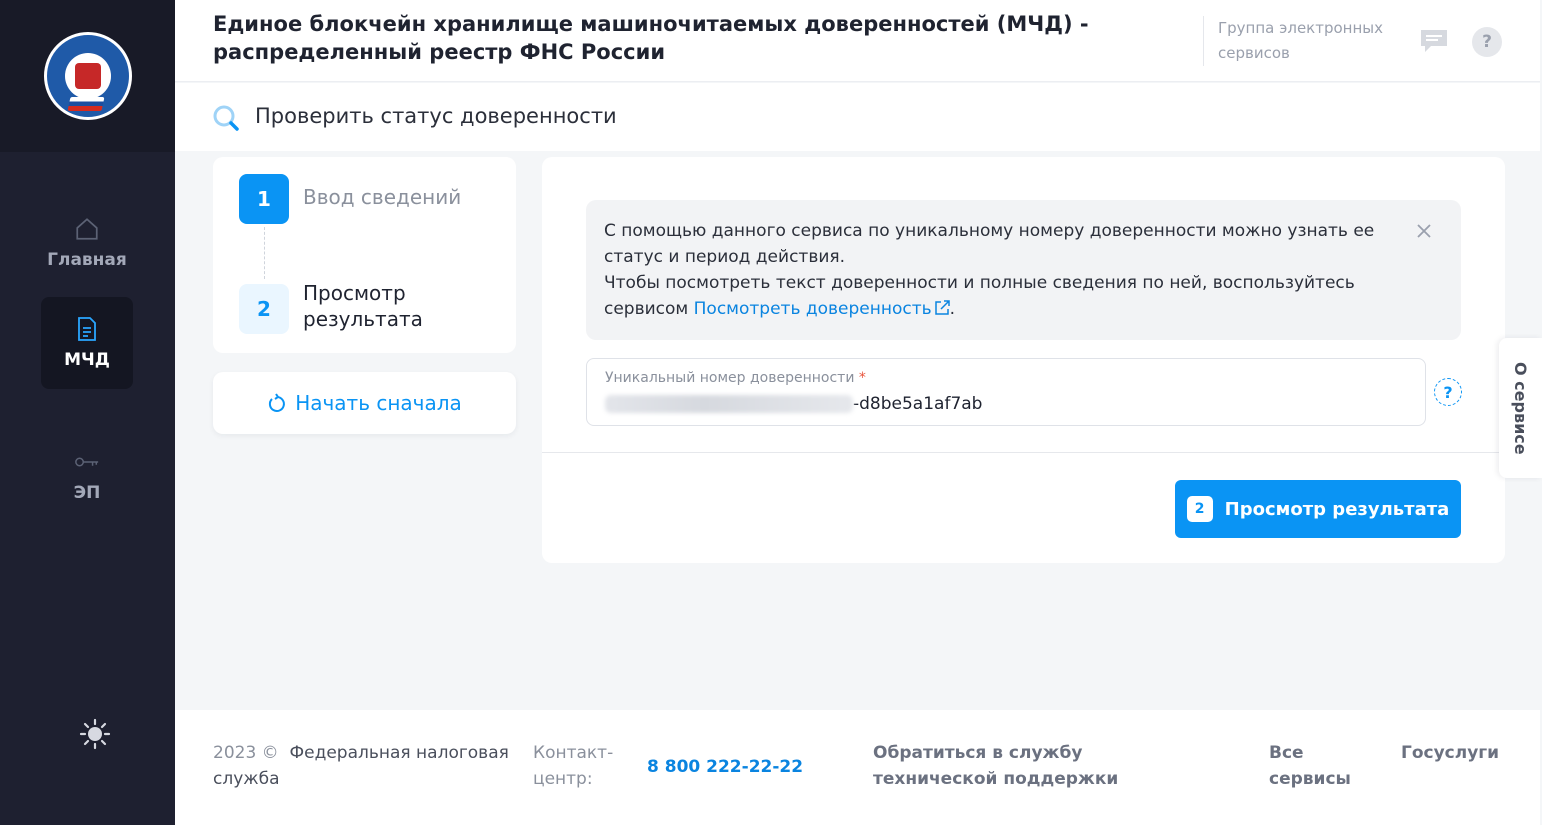 The image size is (1542, 825). Describe the element at coordinates (1487, 42) in the screenshot. I see `help-icon: ?` at that location.